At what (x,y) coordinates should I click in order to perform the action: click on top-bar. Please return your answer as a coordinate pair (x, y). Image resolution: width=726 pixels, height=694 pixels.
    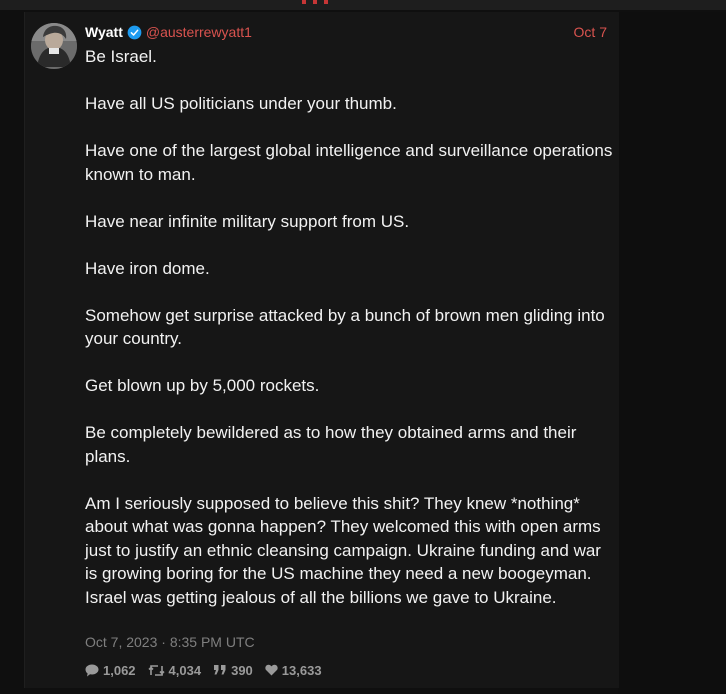
    Looking at the image, I should click on (363, 5).